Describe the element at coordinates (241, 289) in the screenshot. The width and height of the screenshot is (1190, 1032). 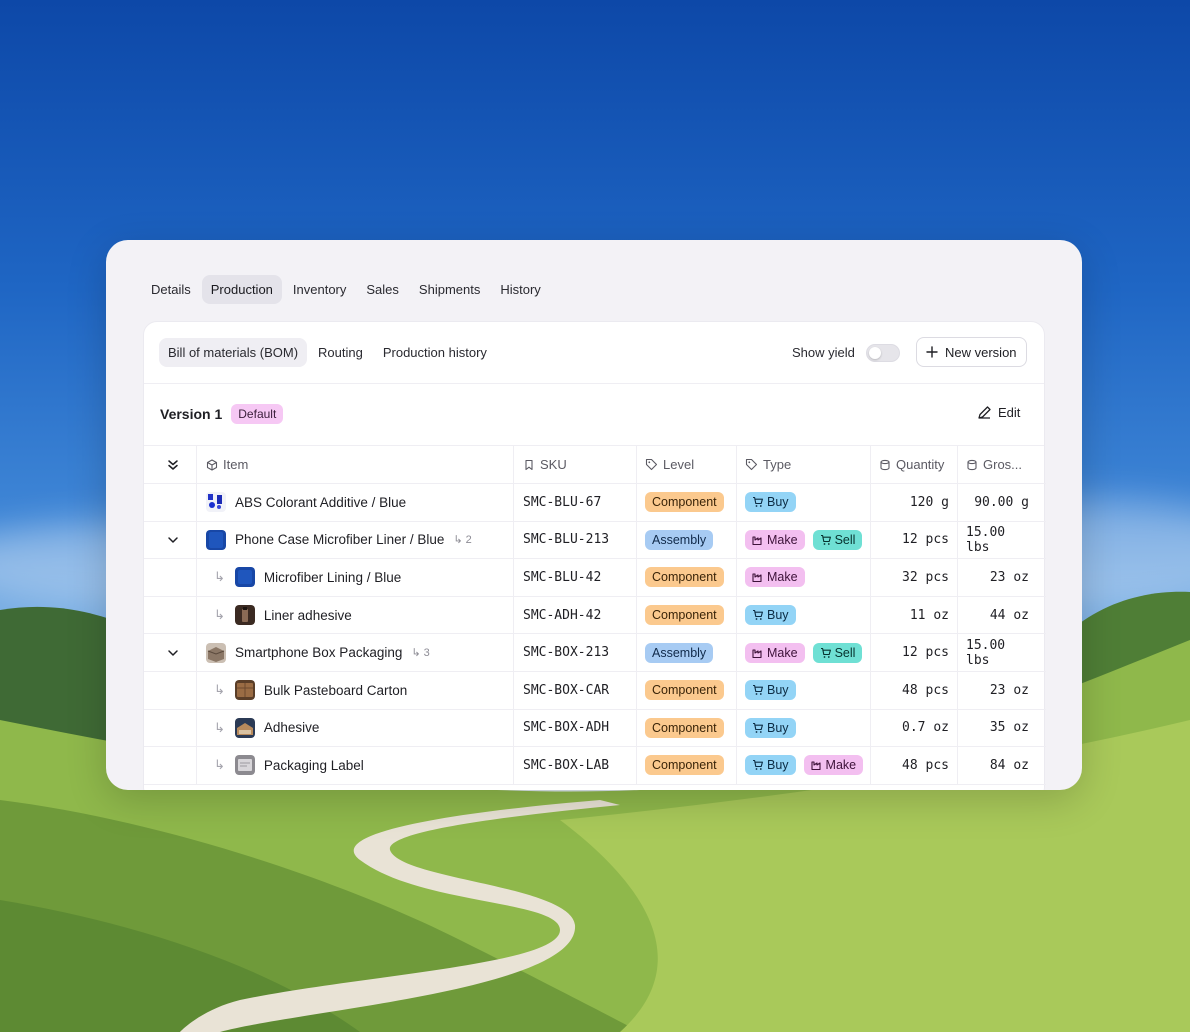
I see `tab-production: Production` at that location.